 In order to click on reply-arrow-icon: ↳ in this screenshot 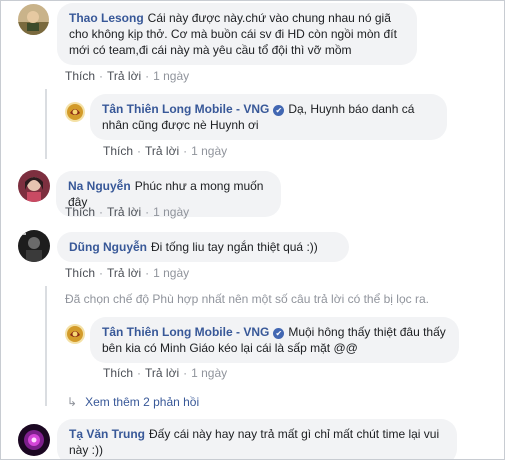, I will do `click(72, 402)`.